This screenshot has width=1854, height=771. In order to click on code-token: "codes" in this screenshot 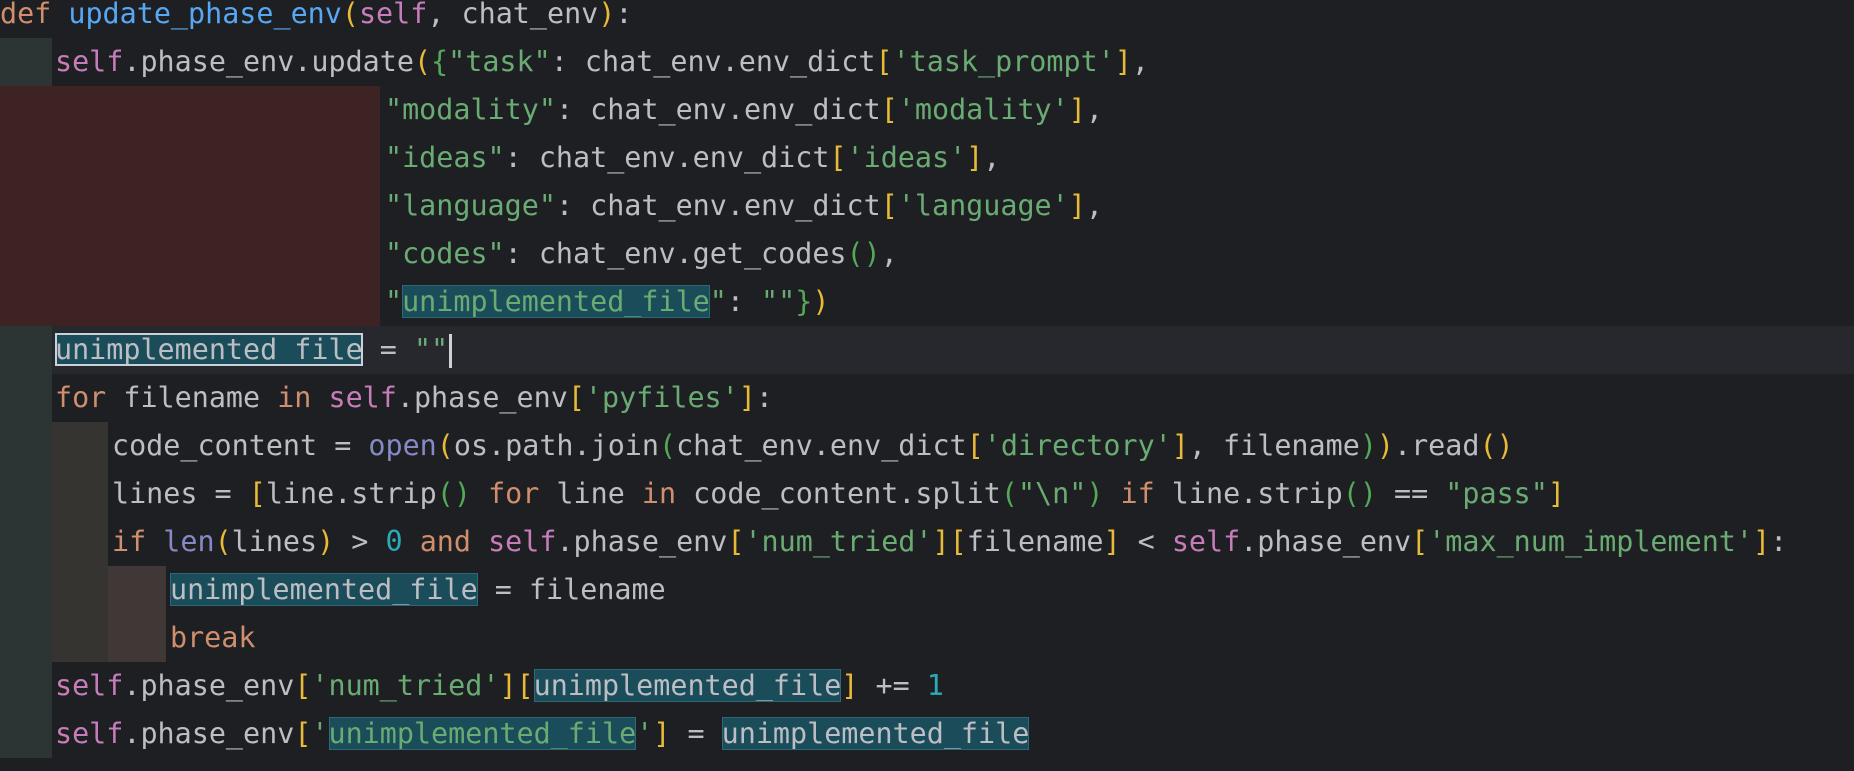, I will do `click(445, 253)`.